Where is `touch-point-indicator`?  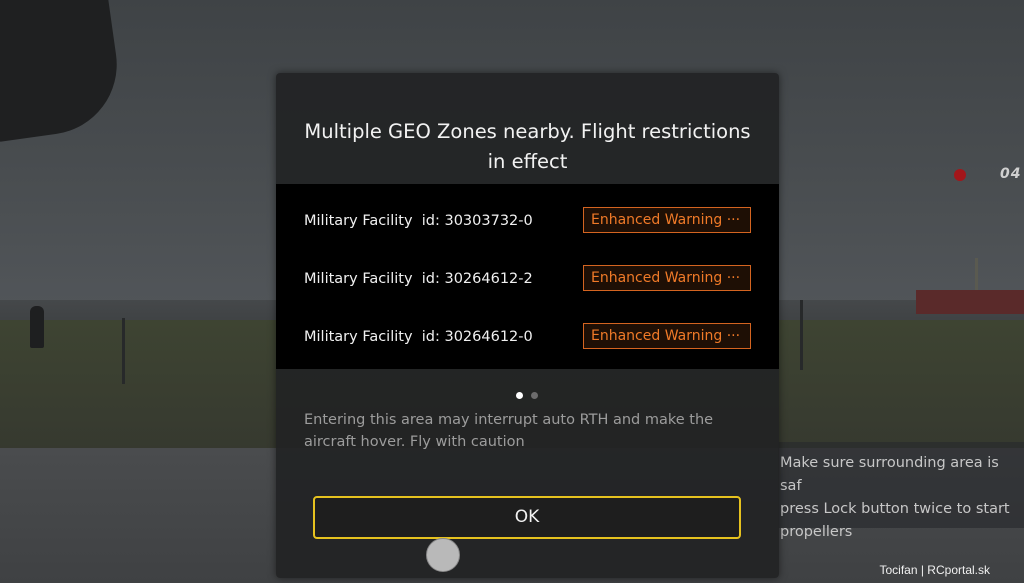
touch-point-indicator is located at coordinates (443, 555).